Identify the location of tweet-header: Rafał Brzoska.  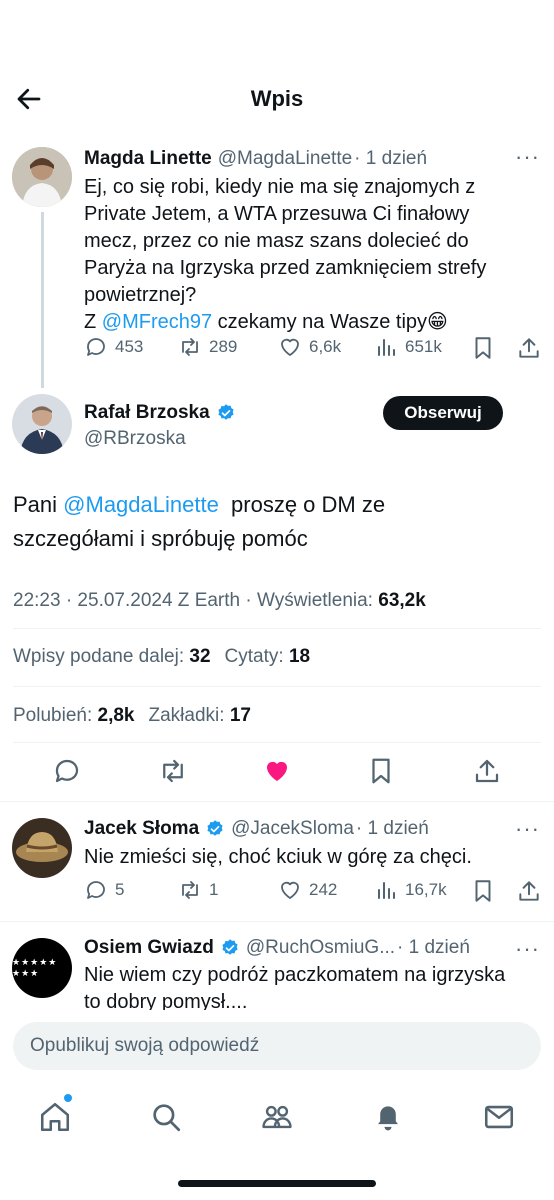
(160, 413).